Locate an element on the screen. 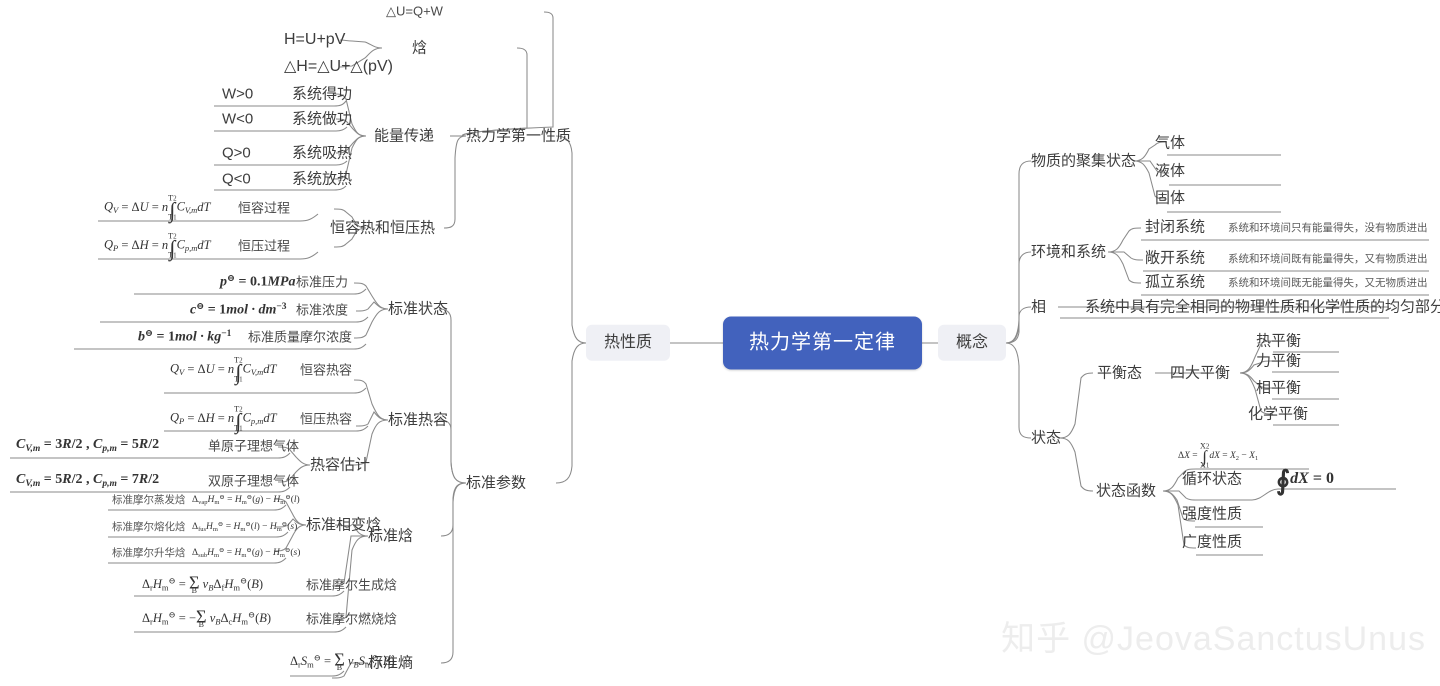  watermark: 知乎 @JeovaSanctusUnus is located at coordinates (1213, 639).